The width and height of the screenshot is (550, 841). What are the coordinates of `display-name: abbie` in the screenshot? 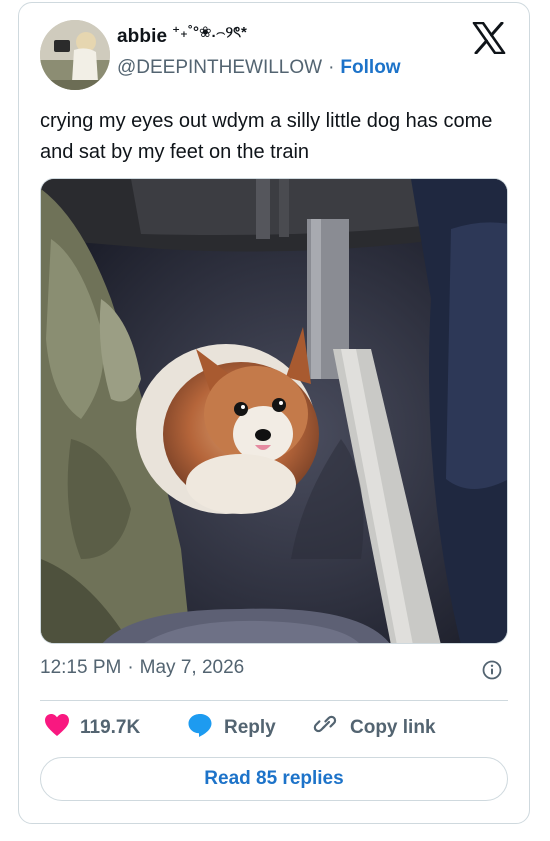 It's located at (142, 37).